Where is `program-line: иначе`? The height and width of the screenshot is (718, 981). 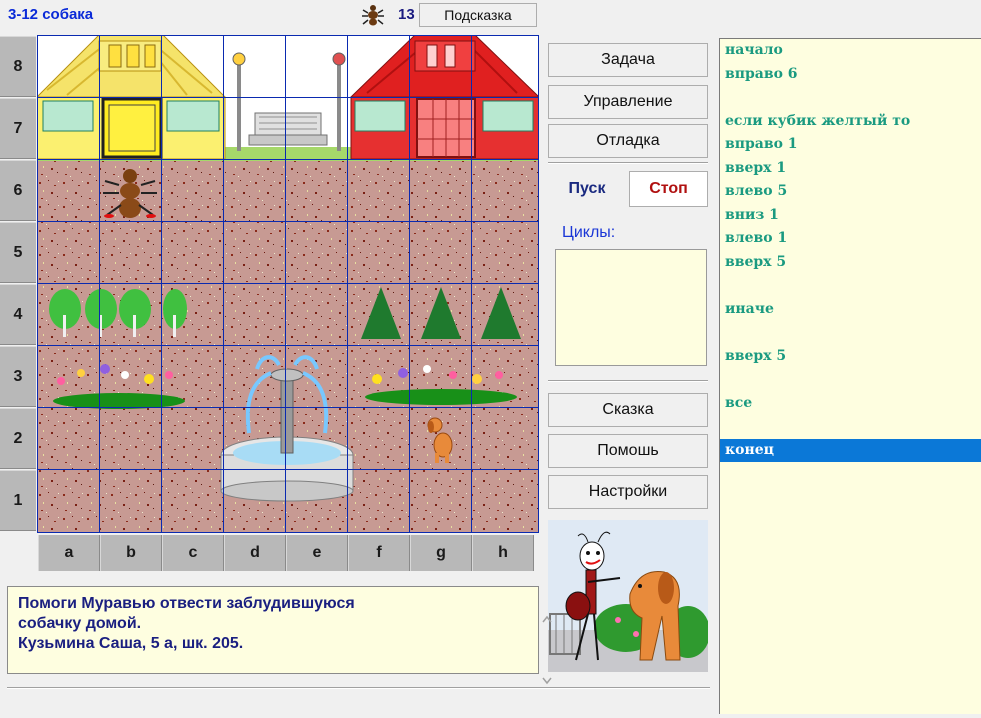 program-line: иначе is located at coordinates (850, 310).